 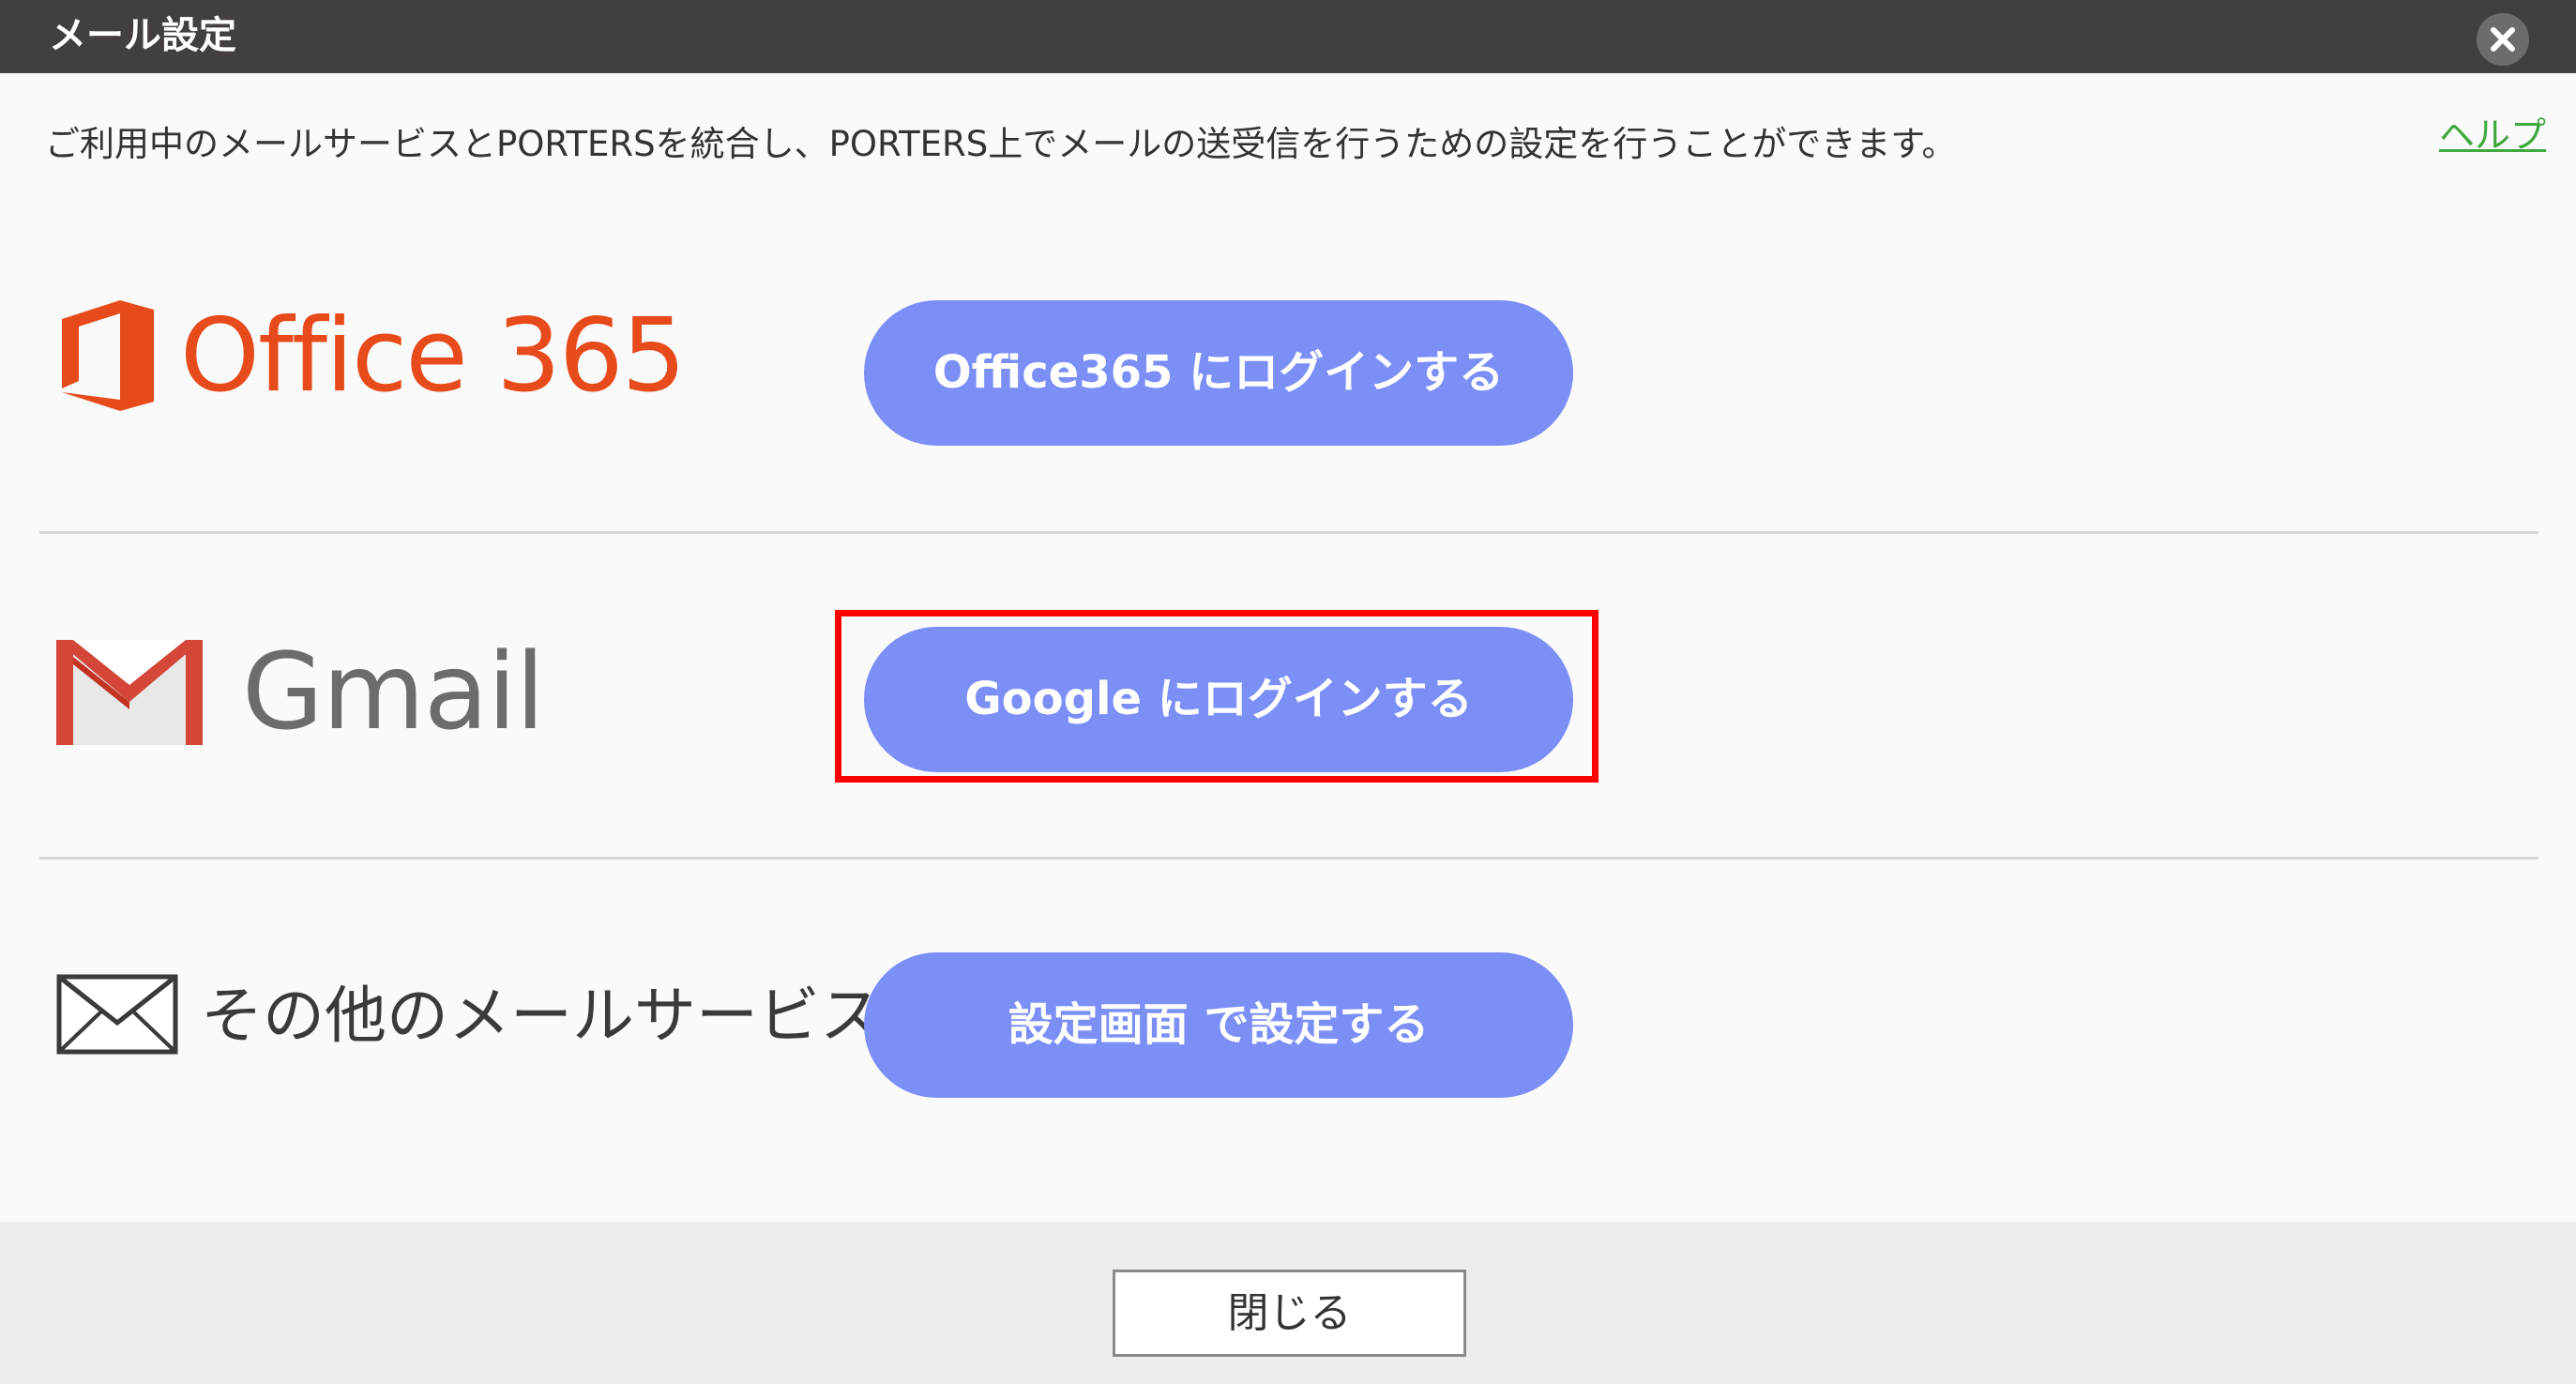 What do you see at coordinates (1217, 696) in the screenshot?
I see `highlight-frame` at bounding box center [1217, 696].